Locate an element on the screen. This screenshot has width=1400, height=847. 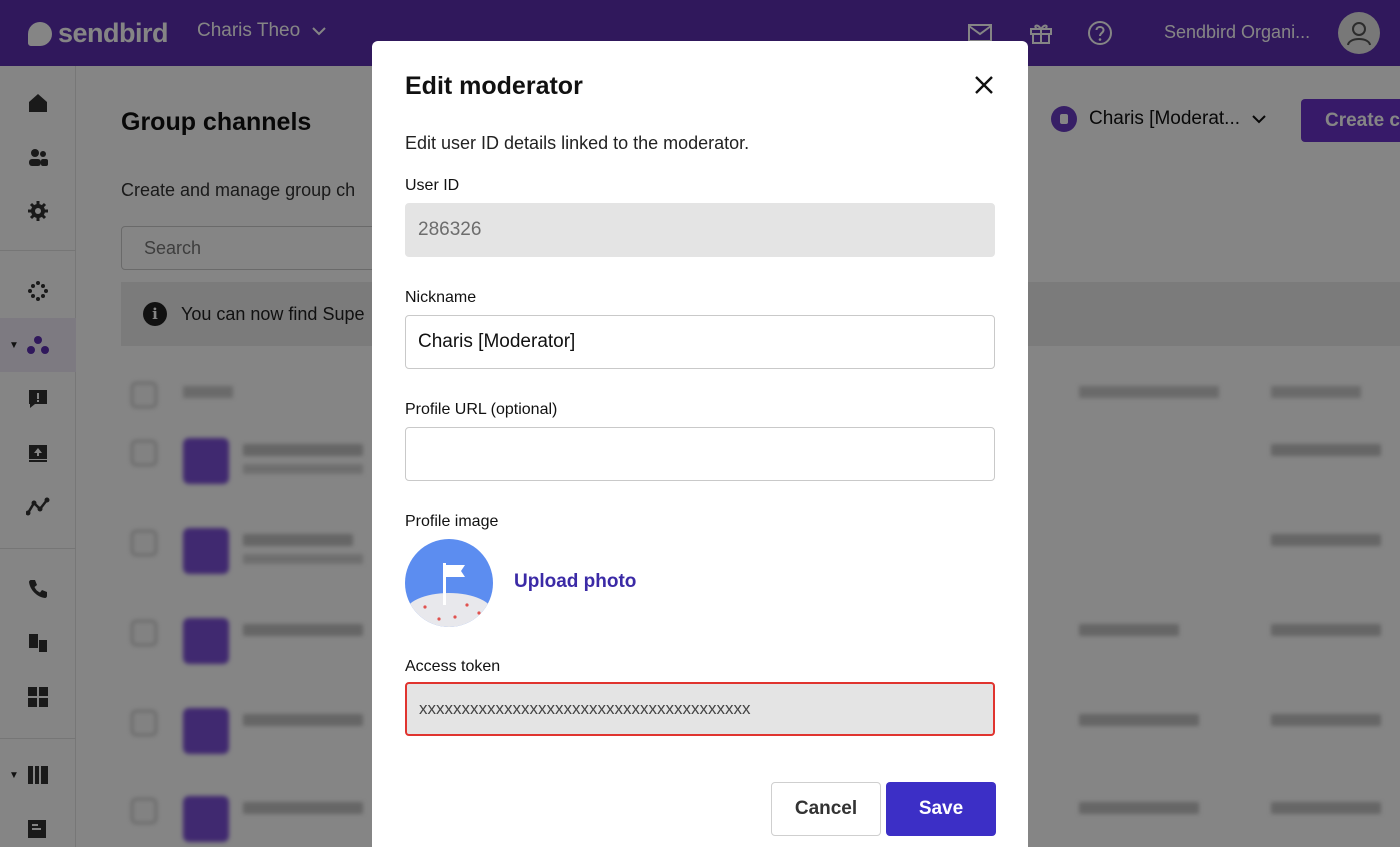
access-token-field: xxxxxxxxxxxxxxxxxxxxxxxxxxxxxxxxxxxxxxx is located at coordinates (700, 709).